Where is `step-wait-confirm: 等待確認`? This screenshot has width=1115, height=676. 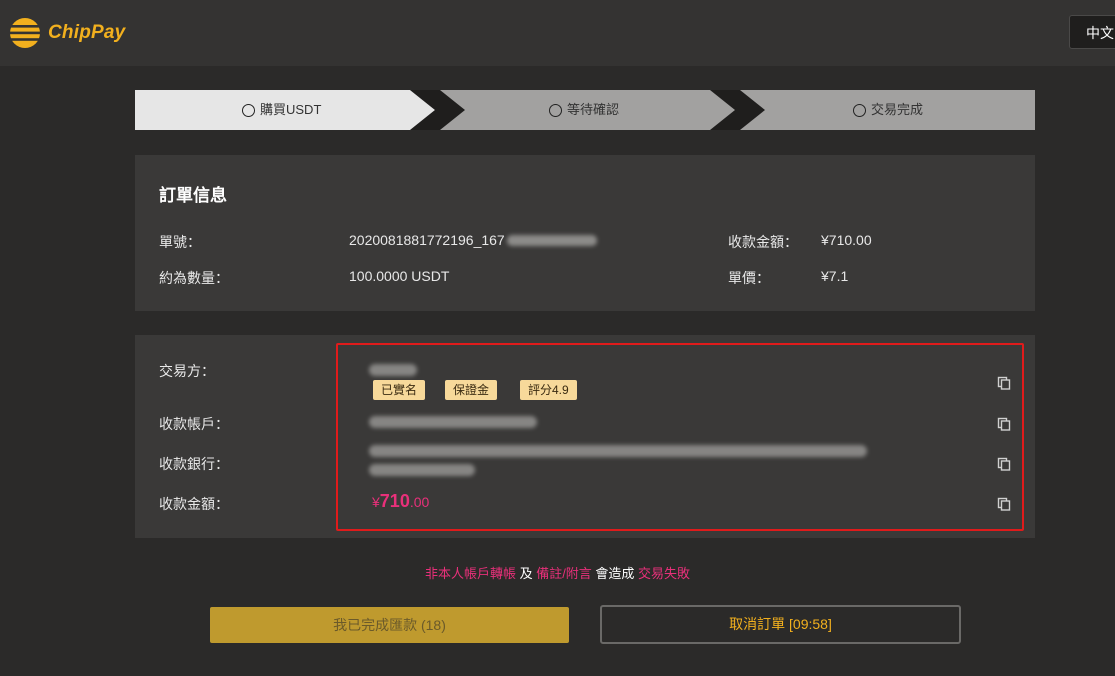 step-wait-confirm: 等待確認 is located at coordinates (584, 110).